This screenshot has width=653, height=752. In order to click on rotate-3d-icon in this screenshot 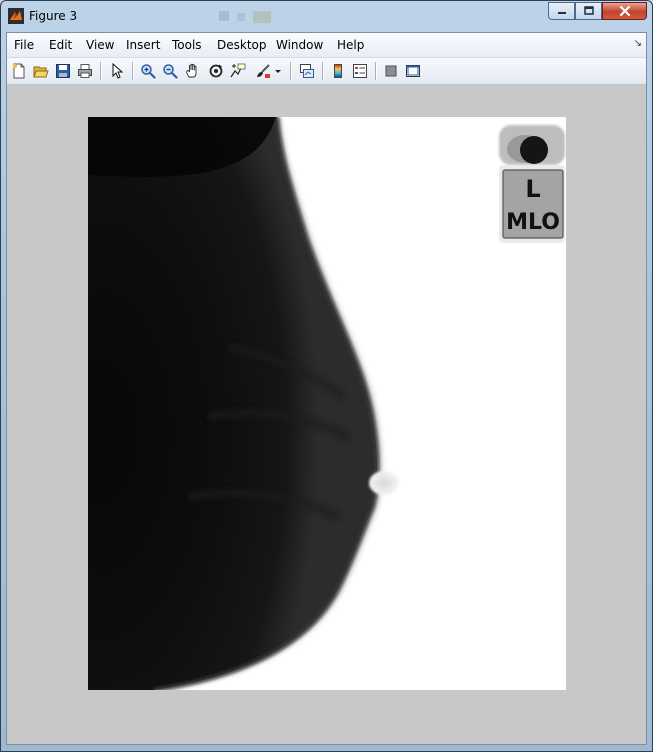, I will do `click(216, 71)`.